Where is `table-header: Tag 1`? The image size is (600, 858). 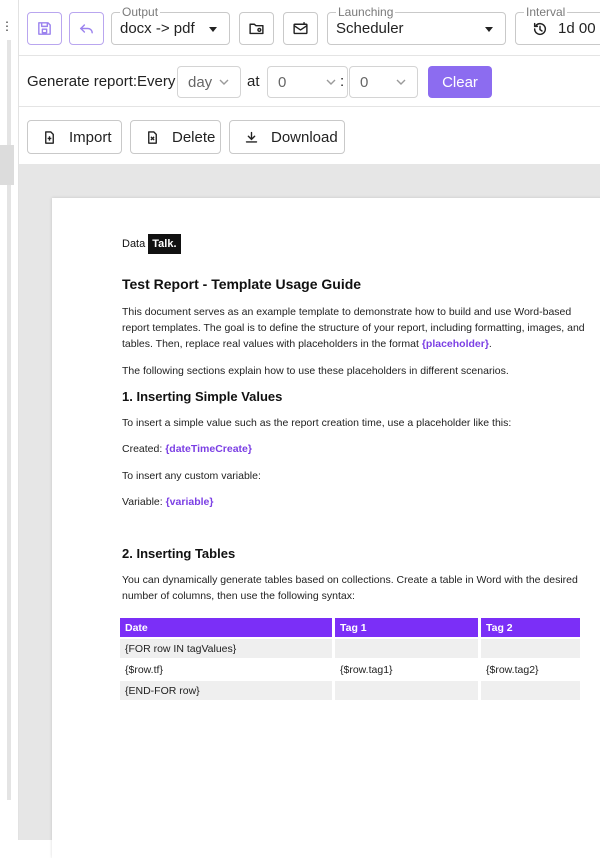 table-header: Tag 1 is located at coordinates (406, 627).